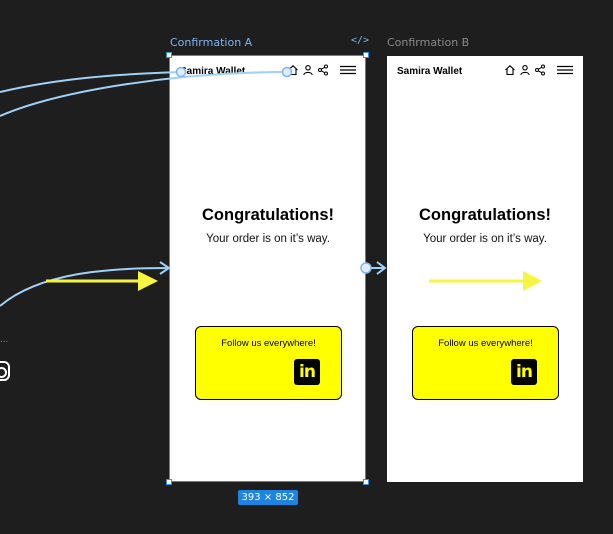  I want to click on code-icon: </>, so click(360, 40).